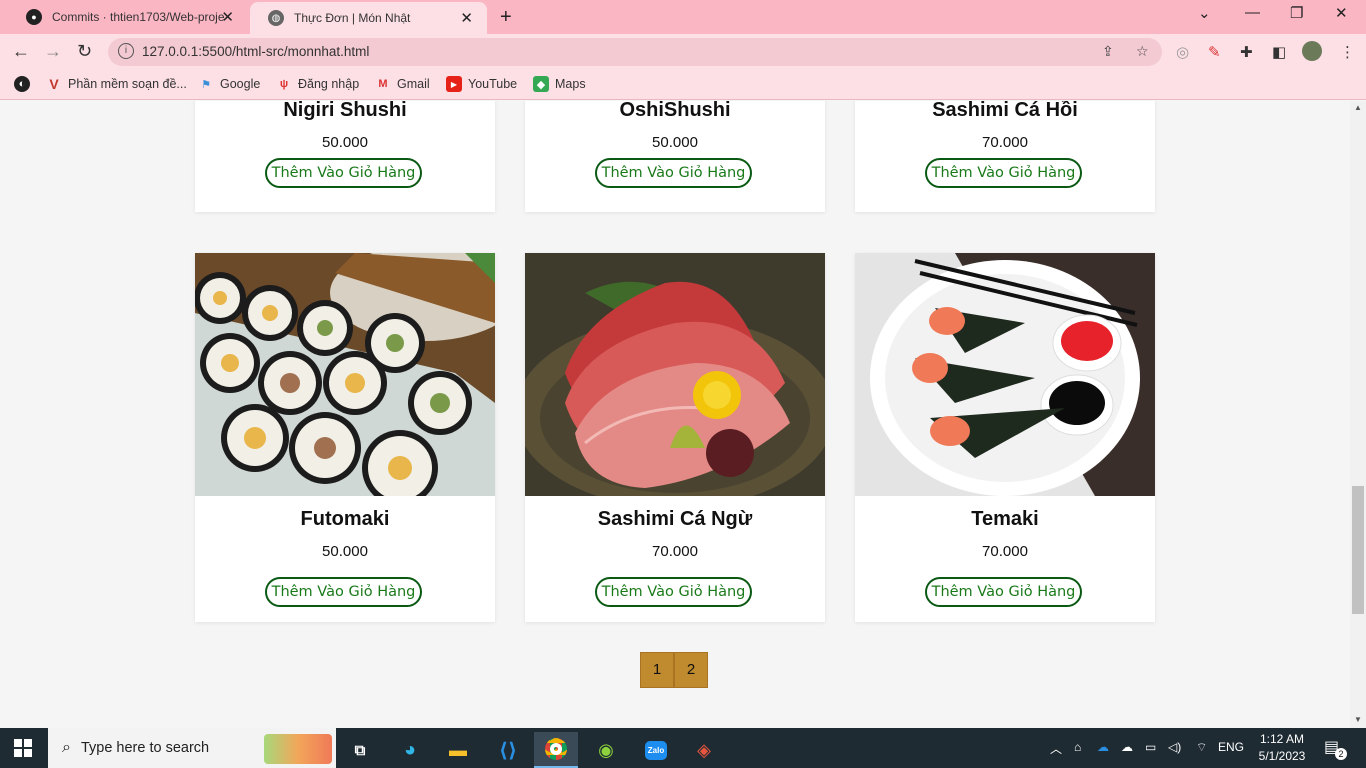  Describe the element at coordinates (206, 84) in the screenshot. I see `google-icon: ⚑` at that location.